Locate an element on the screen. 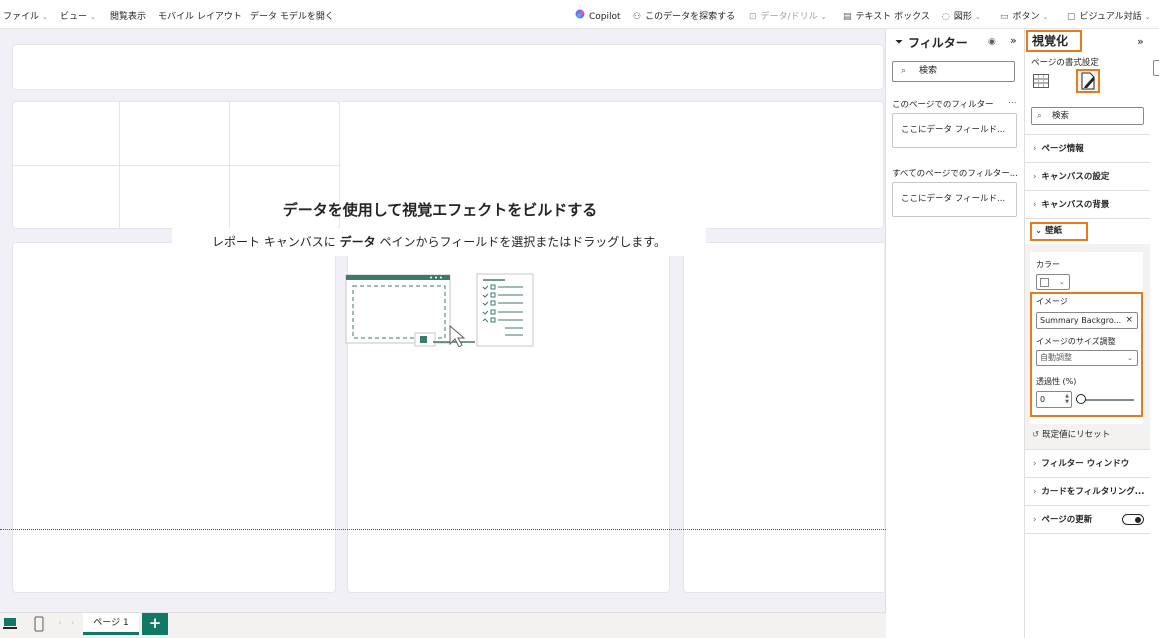 This screenshot has height=638, width=1159. visual-qa-button: ▢ ビジュアル対話 ⌄ is located at coordinates (1109, 15).